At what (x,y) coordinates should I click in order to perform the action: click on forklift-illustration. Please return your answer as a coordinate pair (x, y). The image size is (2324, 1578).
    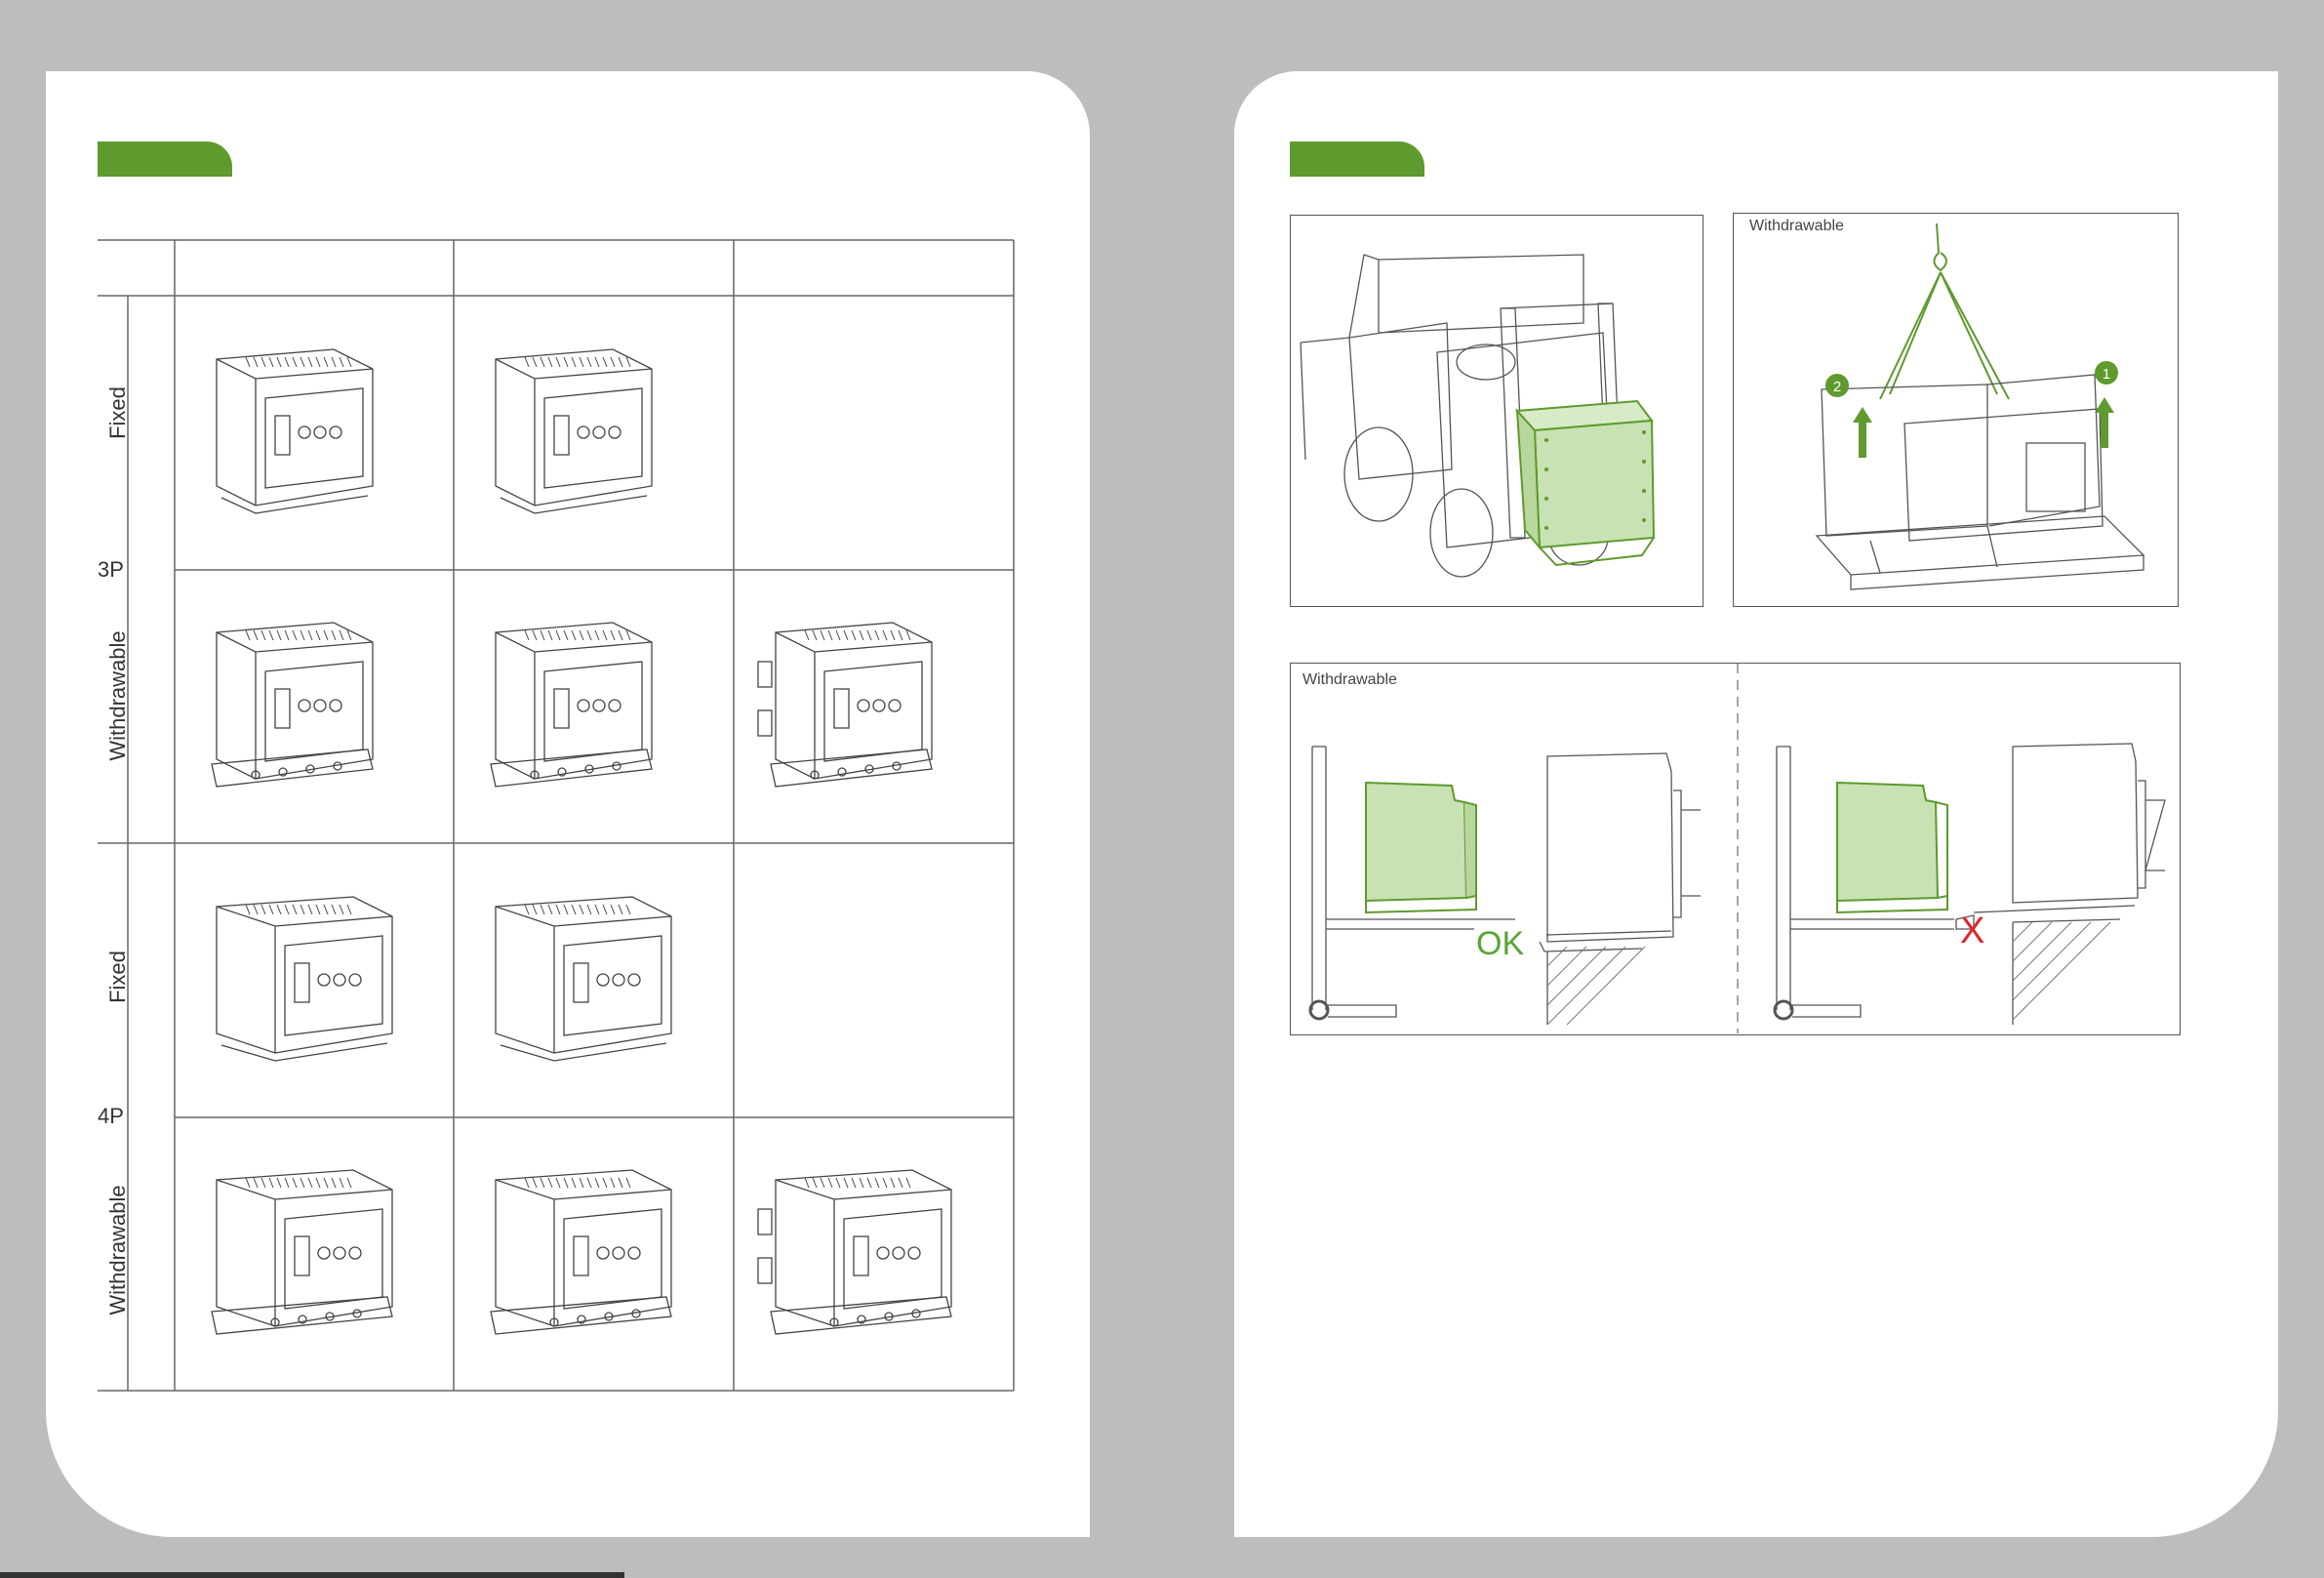
    Looking at the image, I should click on (1478, 416).